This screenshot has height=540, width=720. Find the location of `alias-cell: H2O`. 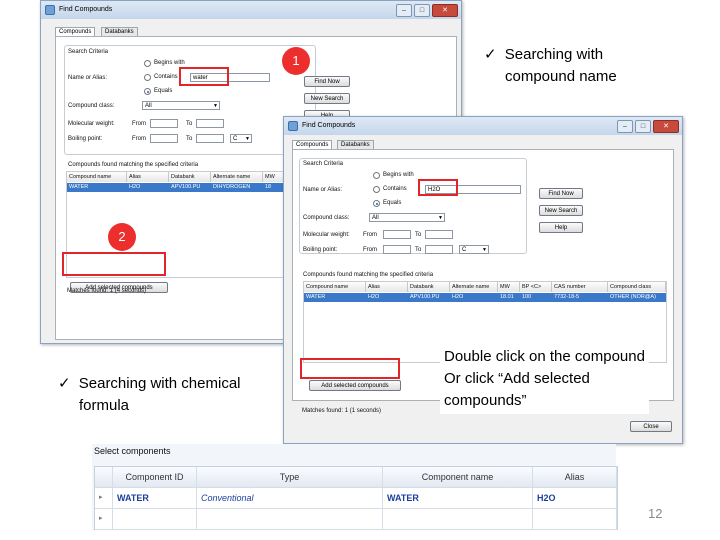

alias-cell: H2O is located at coordinates (575, 498).